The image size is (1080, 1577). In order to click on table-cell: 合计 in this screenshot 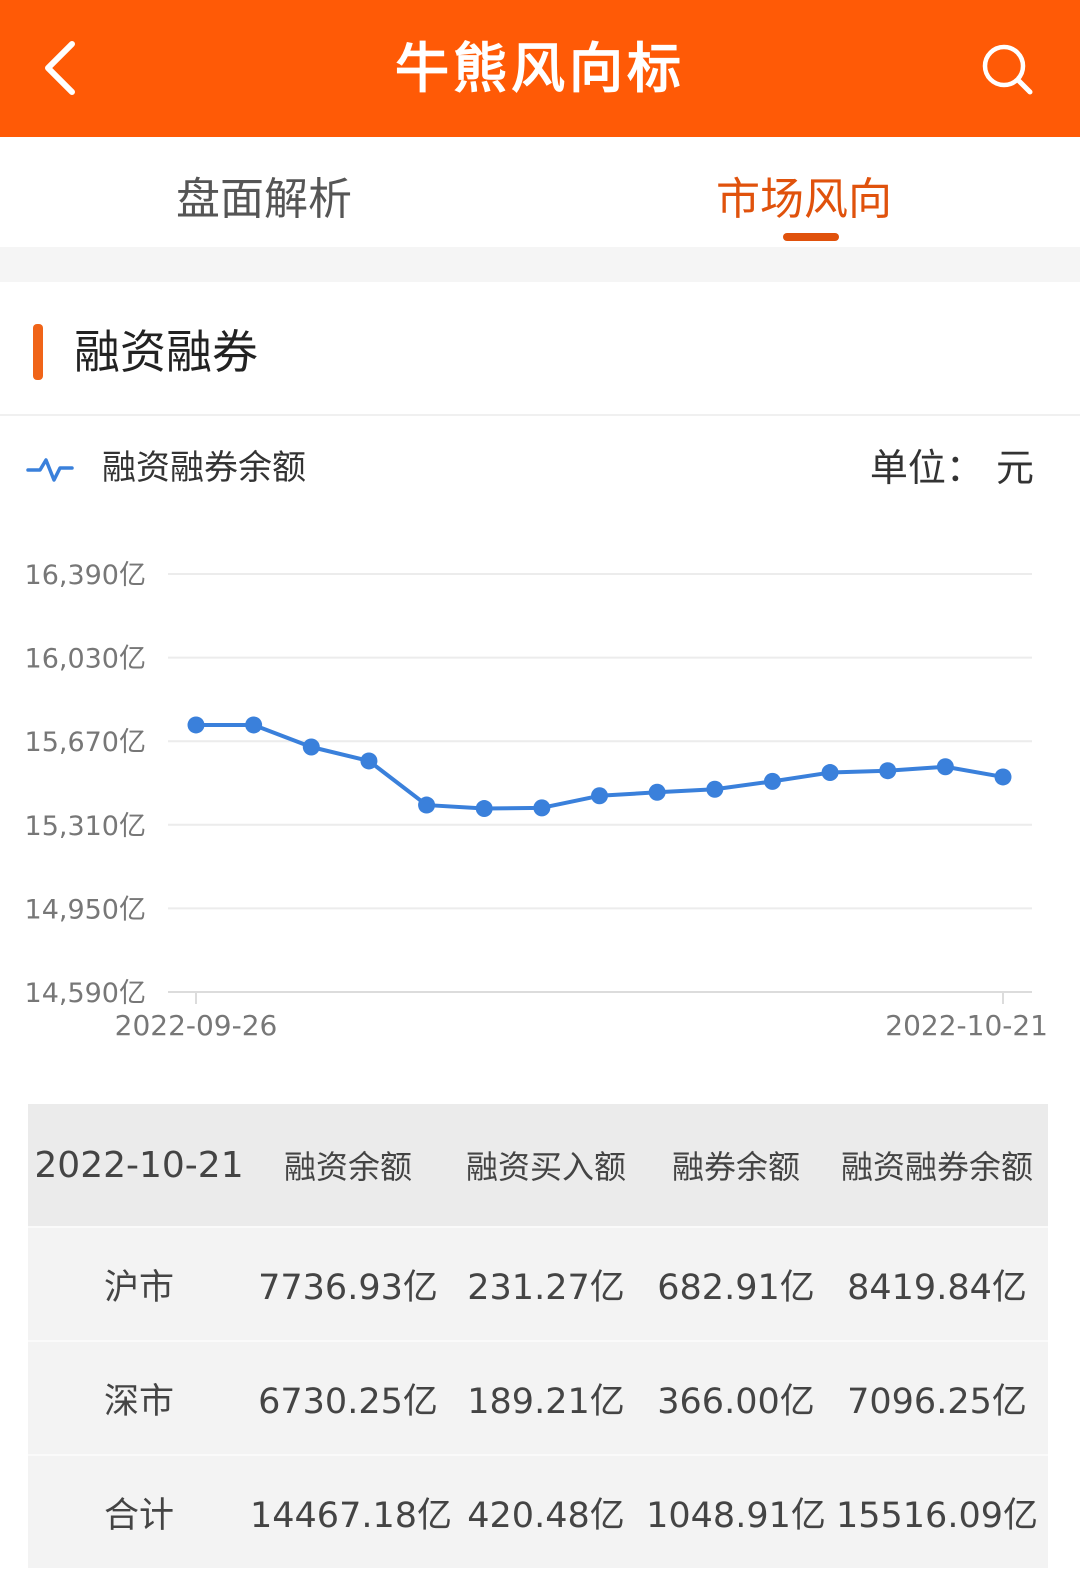, I will do `click(138, 1515)`.